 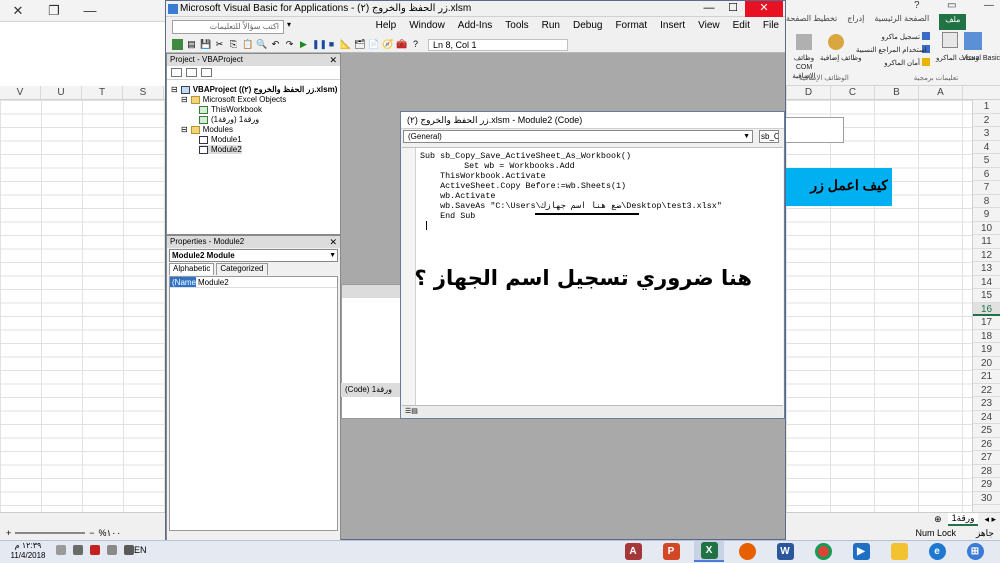 What do you see at coordinates (836, 42) in the screenshot?
I see `addins-icon` at bounding box center [836, 42].